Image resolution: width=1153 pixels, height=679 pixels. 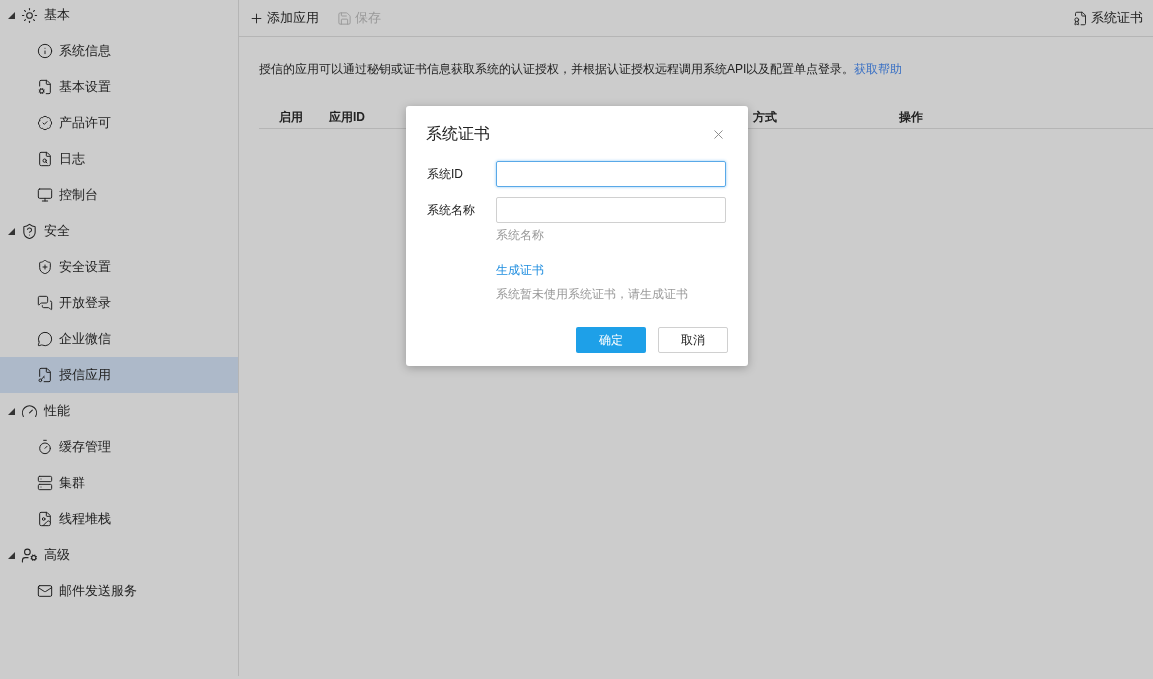 I want to click on sidebar-item: 企业微信, so click(x=119, y=339).